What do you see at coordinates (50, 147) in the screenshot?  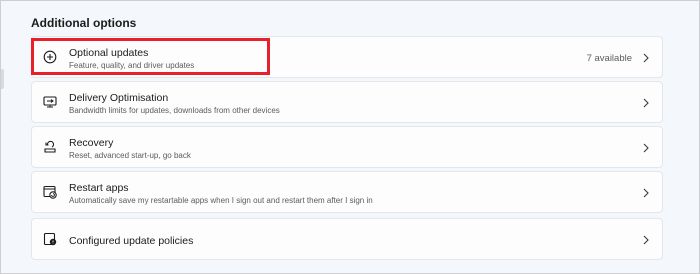 I see `recovery-icon` at bounding box center [50, 147].